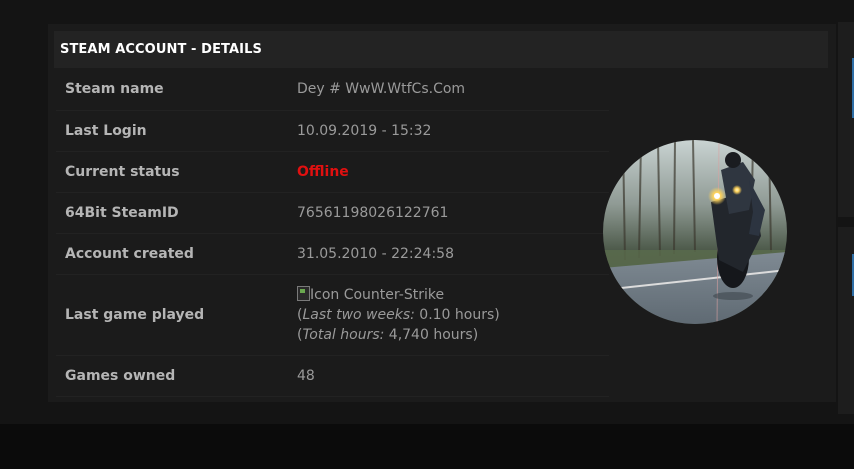  Describe the element at coordinates (343, 334) in the screenshot. I see `total-hours-label: Total hours:` at that location.